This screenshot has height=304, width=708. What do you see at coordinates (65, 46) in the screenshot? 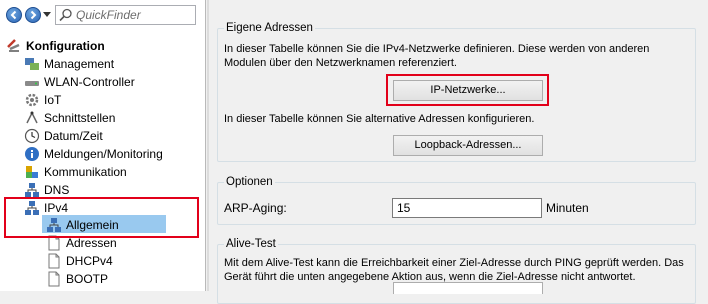
I see `tree-root-label: Konfiguration` at bounding box center [65, 46].